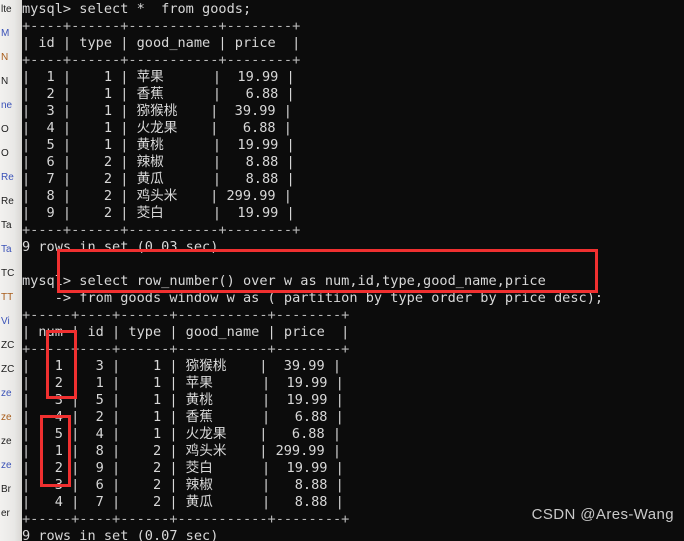 The height and width of the screenshot is (541, 684). What do you see at coordinates (602, 514) in the screenshot?
I see `csdn-watermark: CSDN @Ares-Wang` at bounding box center [602, 514].